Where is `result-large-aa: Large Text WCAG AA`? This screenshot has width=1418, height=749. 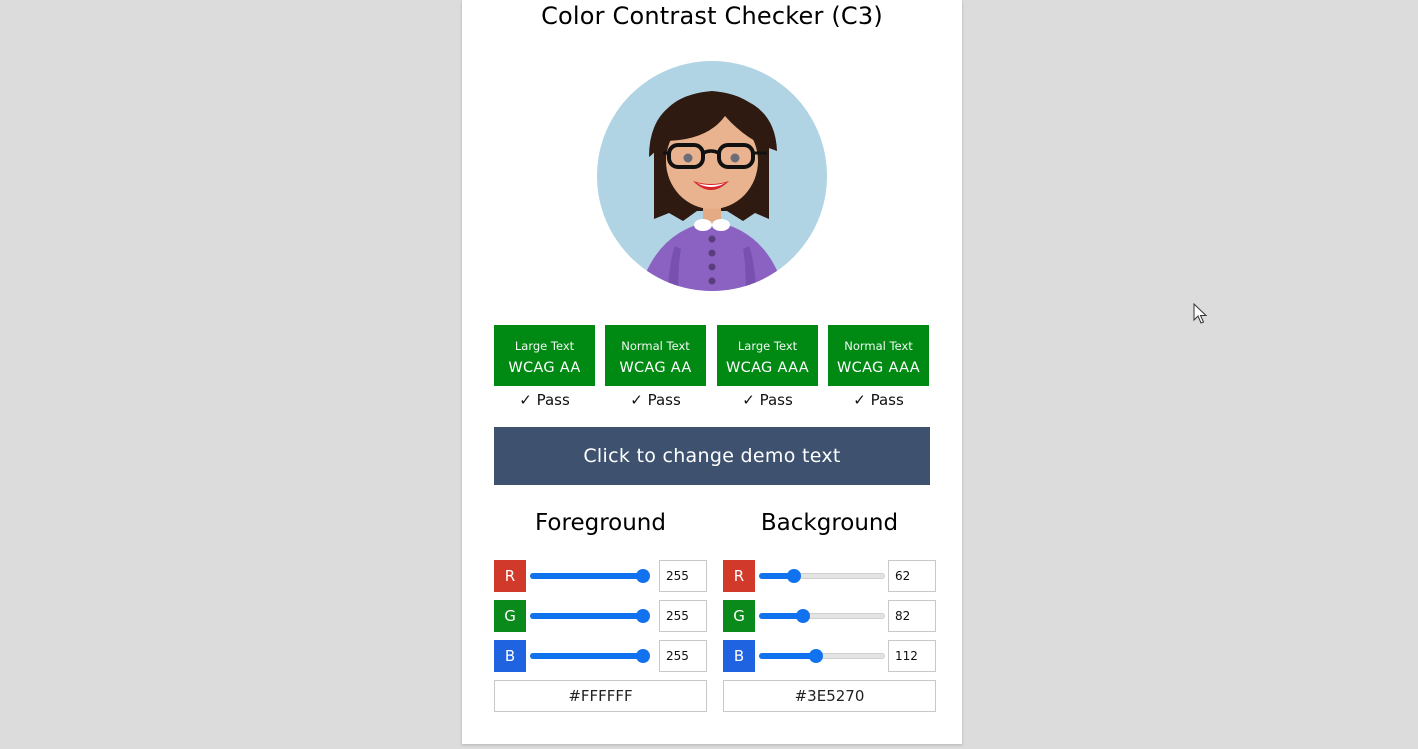
result-large-aa: Large Text WCAG AA is located at coordinates (544, 355).